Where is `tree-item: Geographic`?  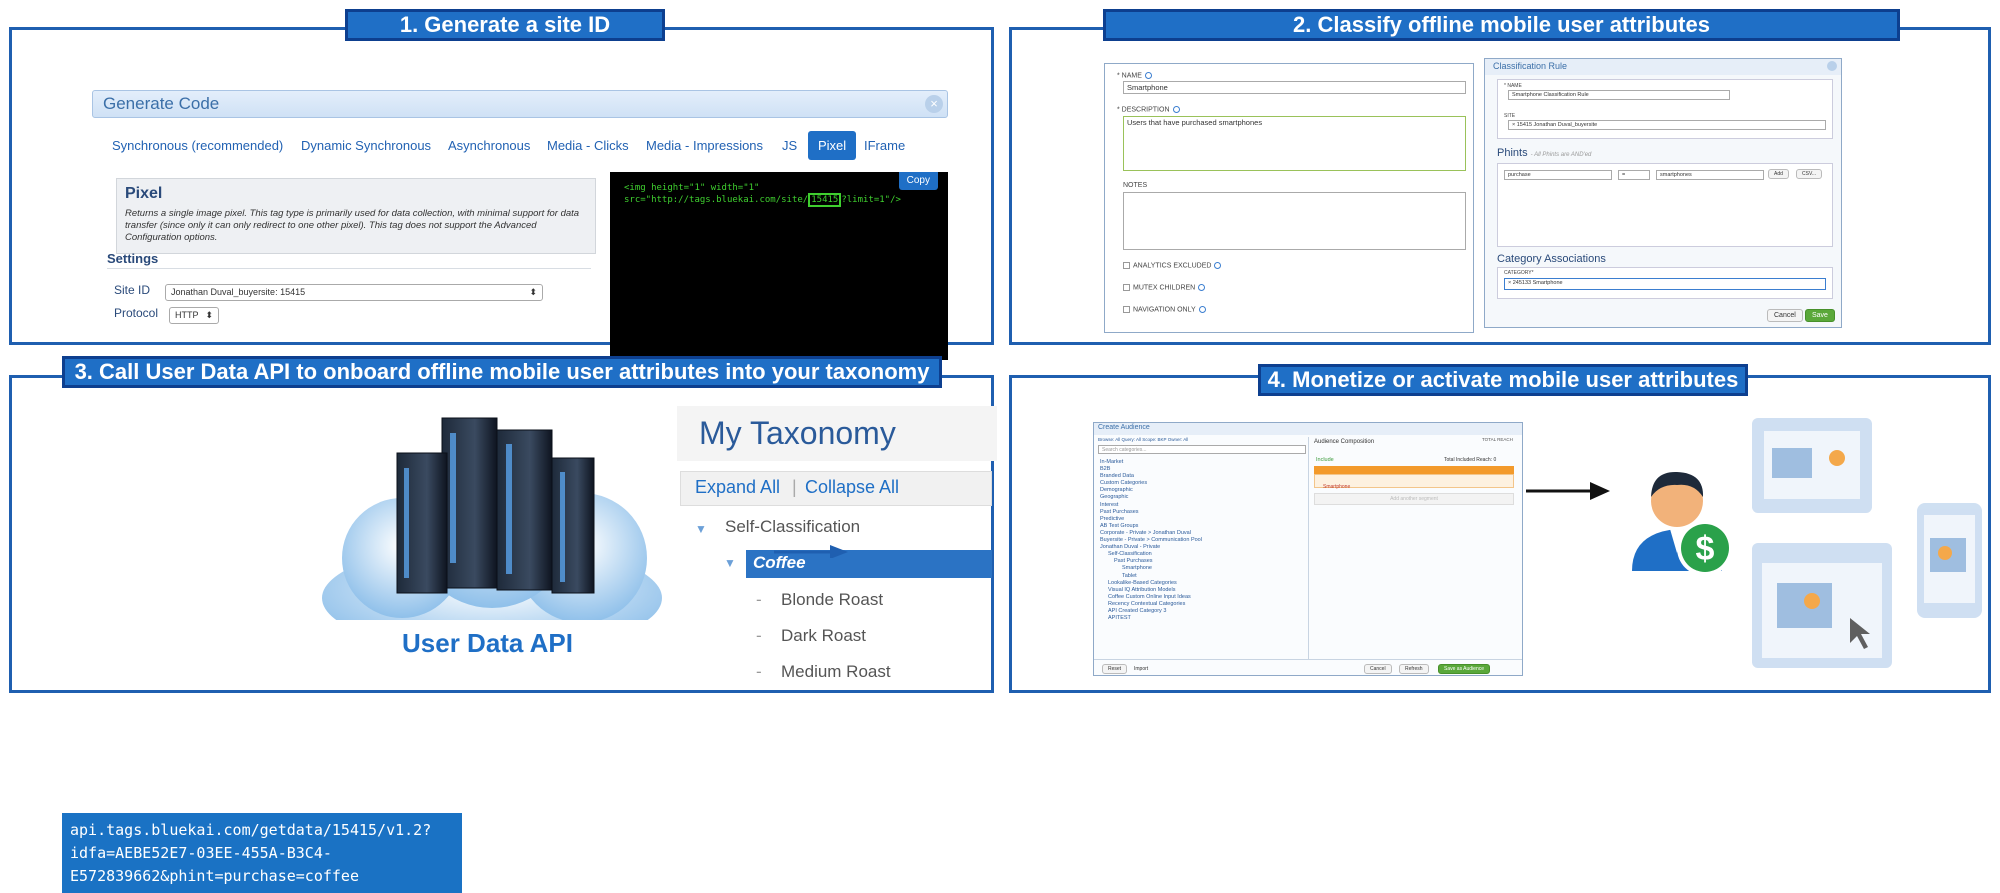
tree-item: Geographic is located at coordinates (1151, 497).